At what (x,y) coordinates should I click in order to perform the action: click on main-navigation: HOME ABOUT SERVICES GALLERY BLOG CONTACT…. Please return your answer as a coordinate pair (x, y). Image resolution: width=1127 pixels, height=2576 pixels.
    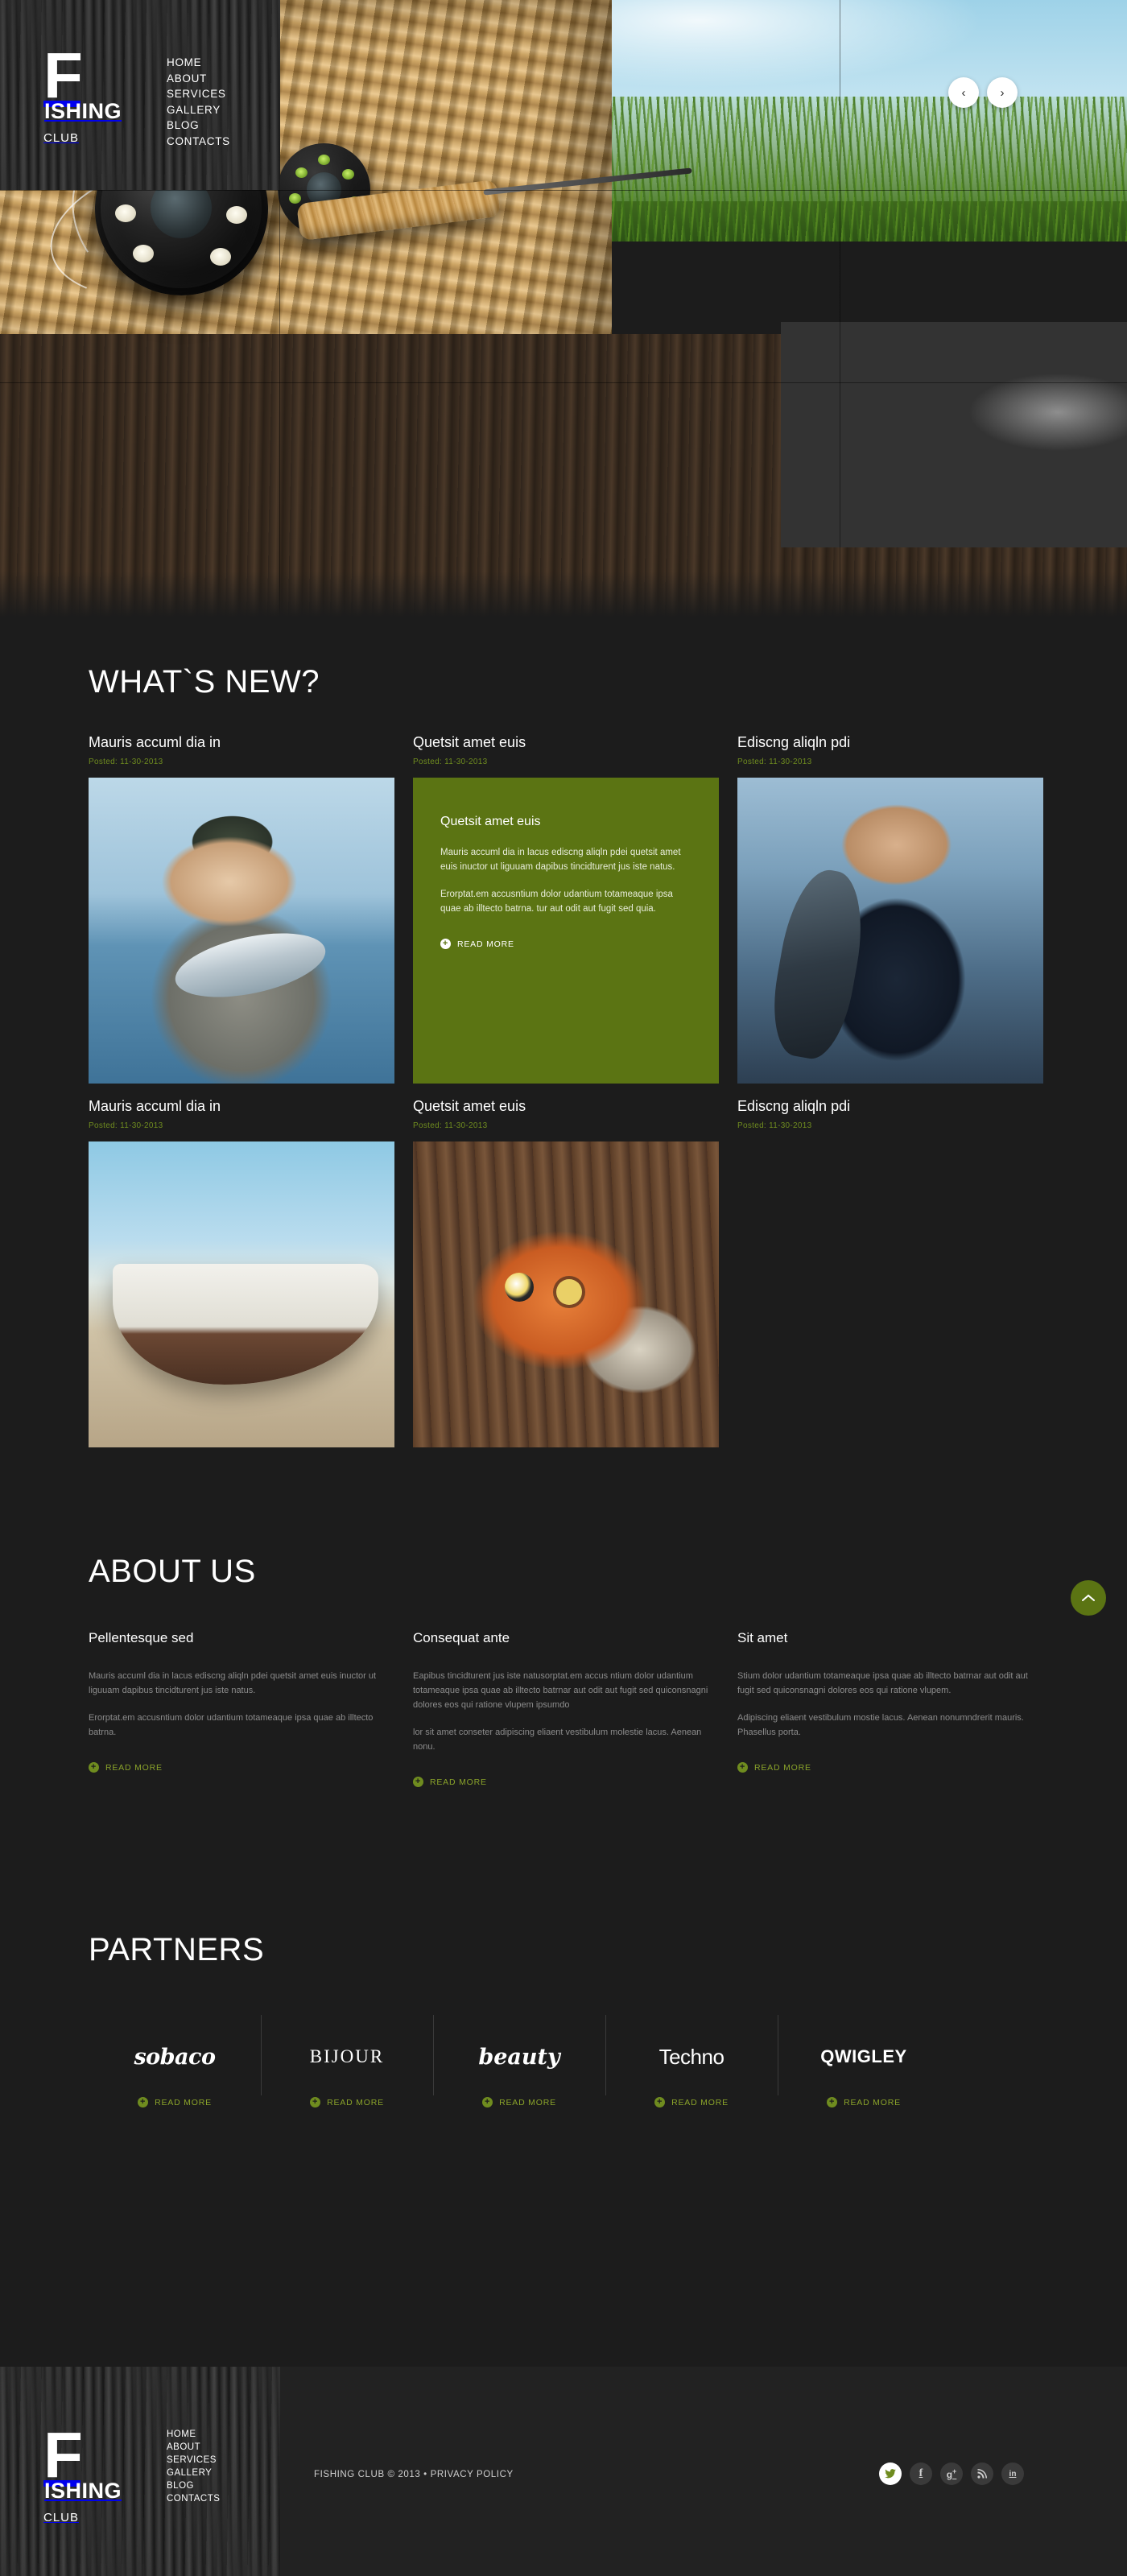
    Looking at the image, I should click on (198, 102).